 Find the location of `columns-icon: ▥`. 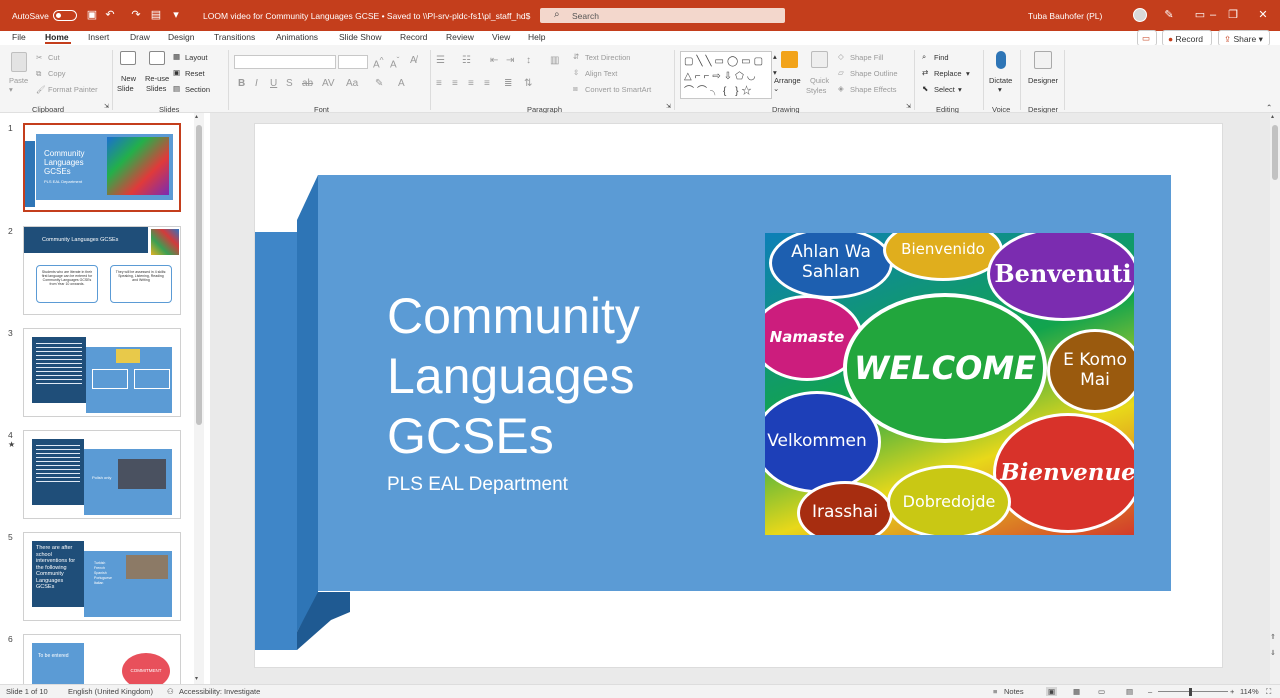

columns-icon: ▥ is located at coordinates (554, 60).